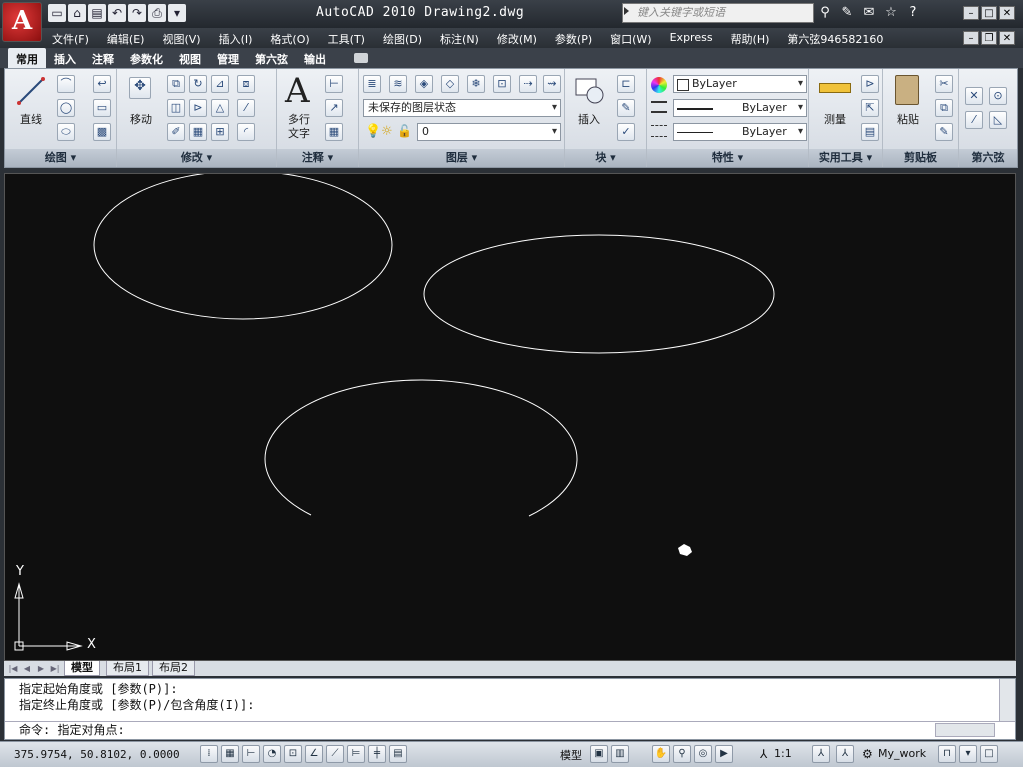  What do you see at coordinates (27, 58) in the screenshot?
I see `tab-home: 常用` at bounding box center [27, 58].